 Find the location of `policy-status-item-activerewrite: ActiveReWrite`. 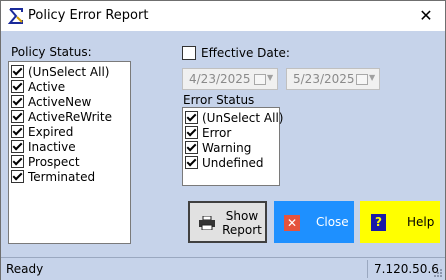

policy-status-item-activerewrite: ActiveReWrite is located at coordinates (61, 116).